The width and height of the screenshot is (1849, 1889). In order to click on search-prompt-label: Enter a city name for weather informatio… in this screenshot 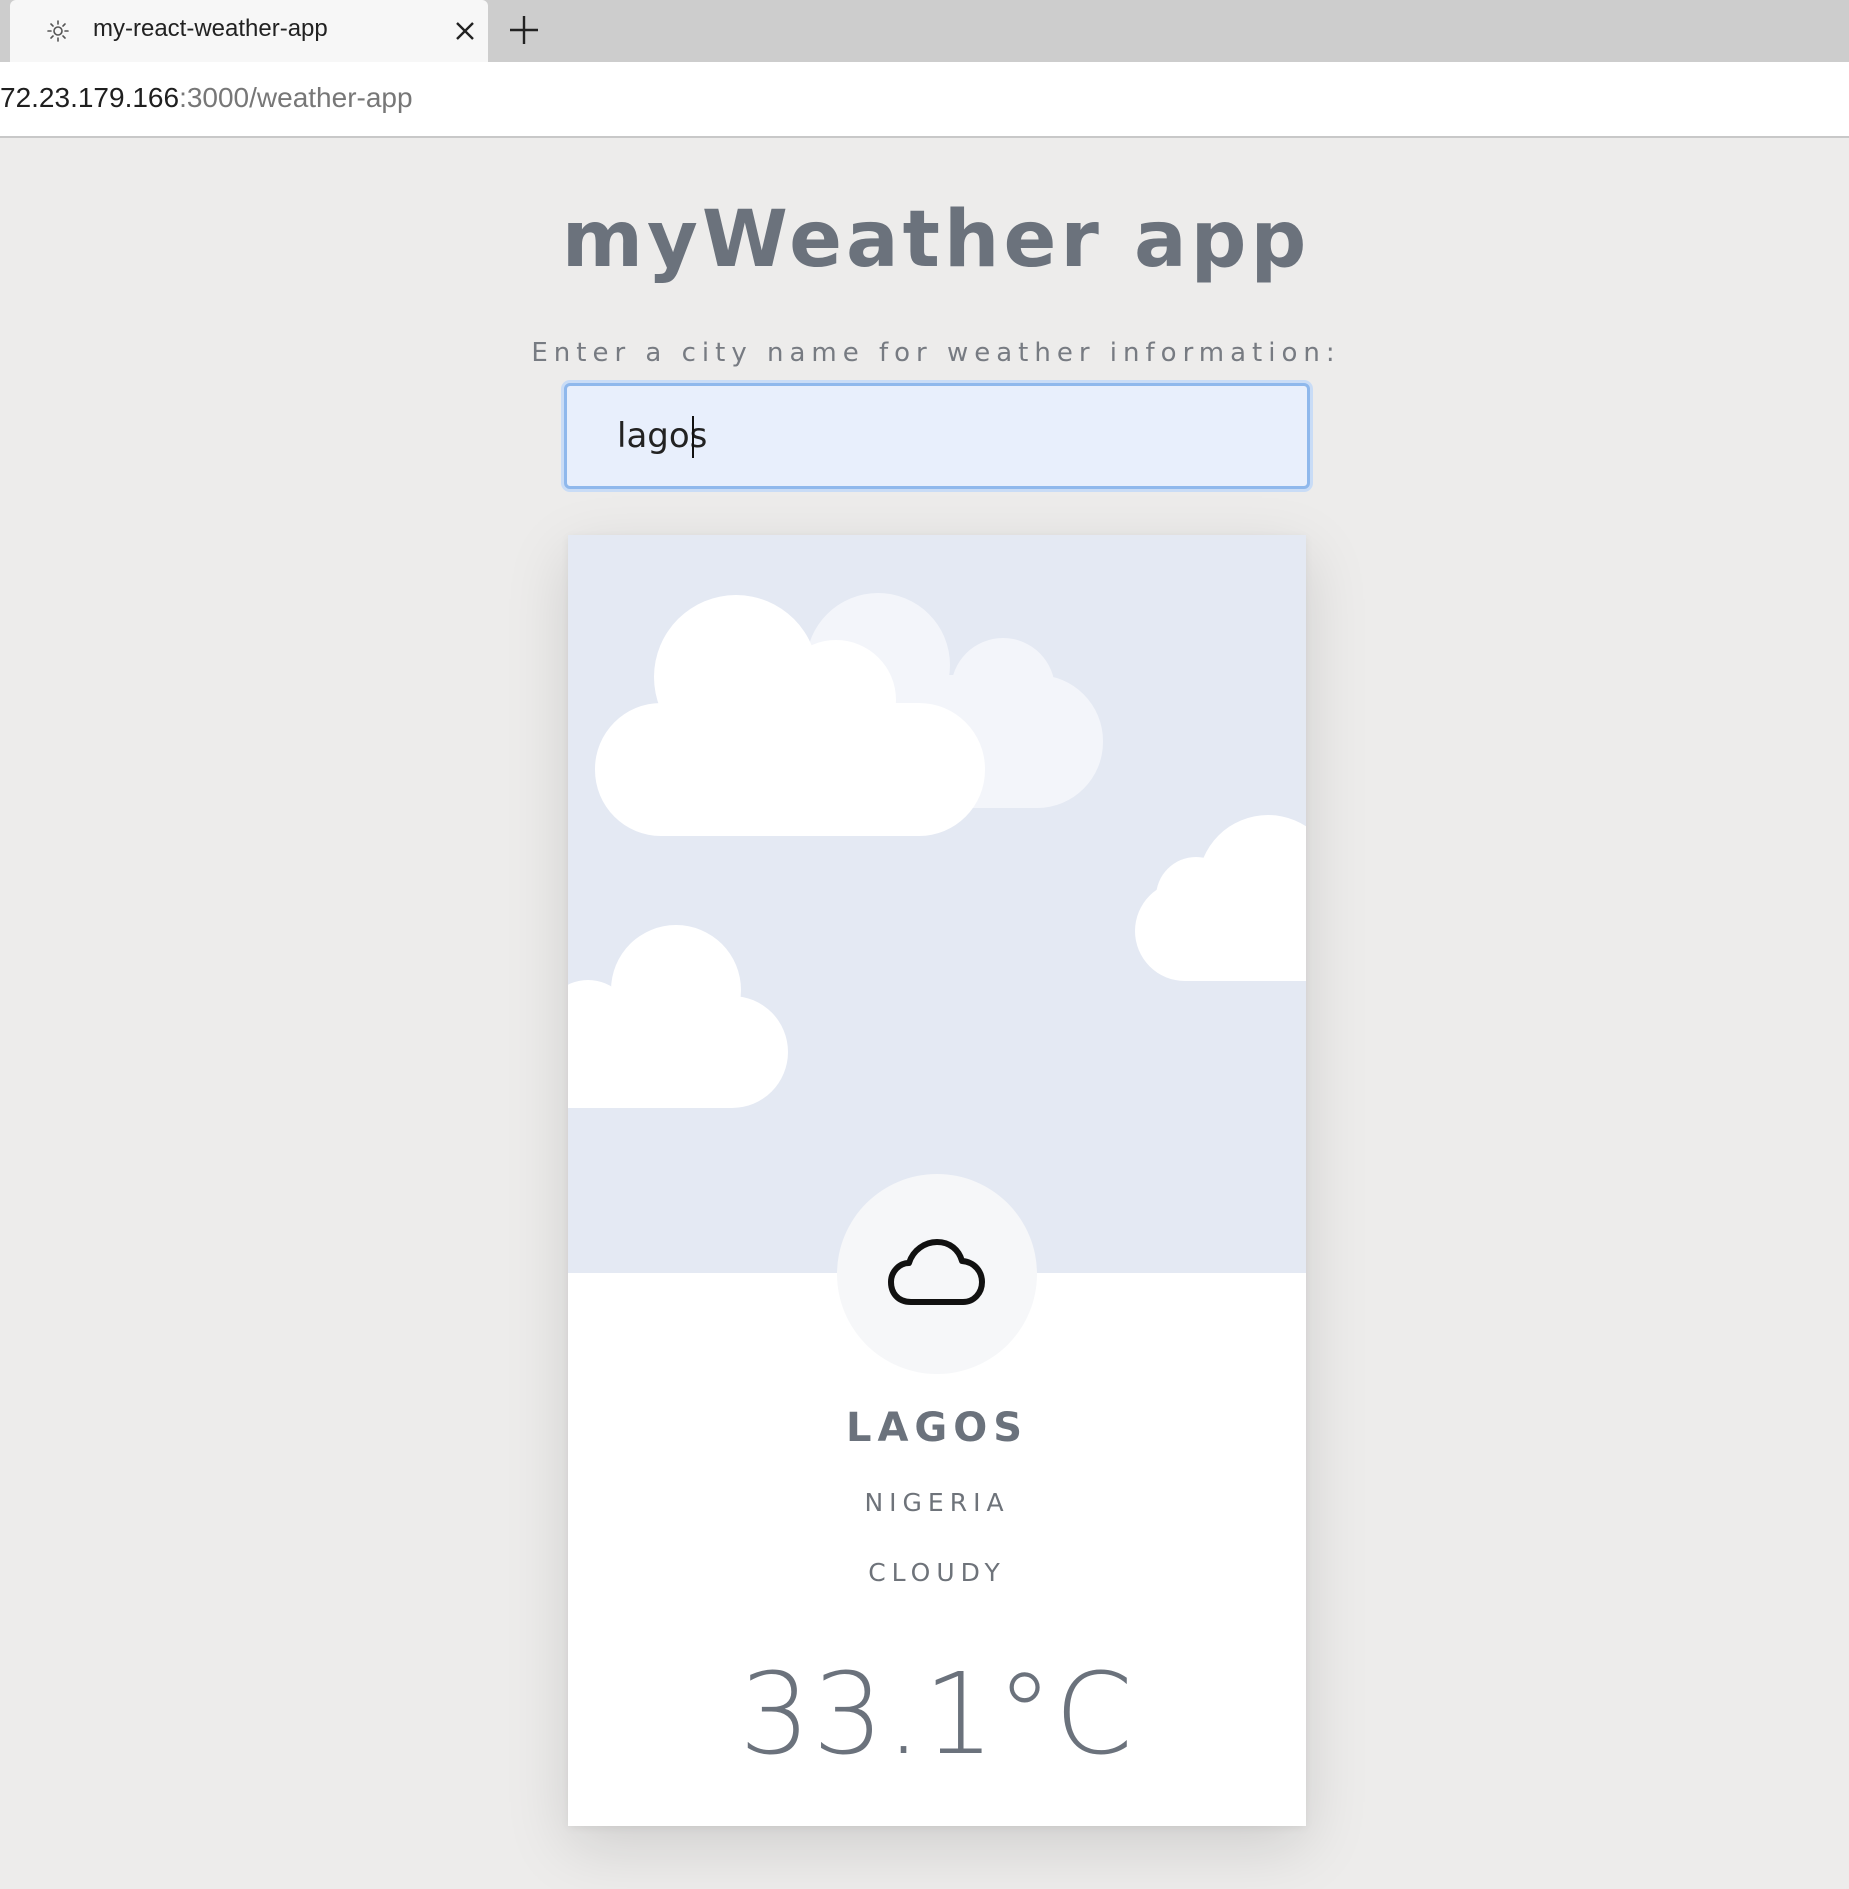, I will do `click(936, 353)`.